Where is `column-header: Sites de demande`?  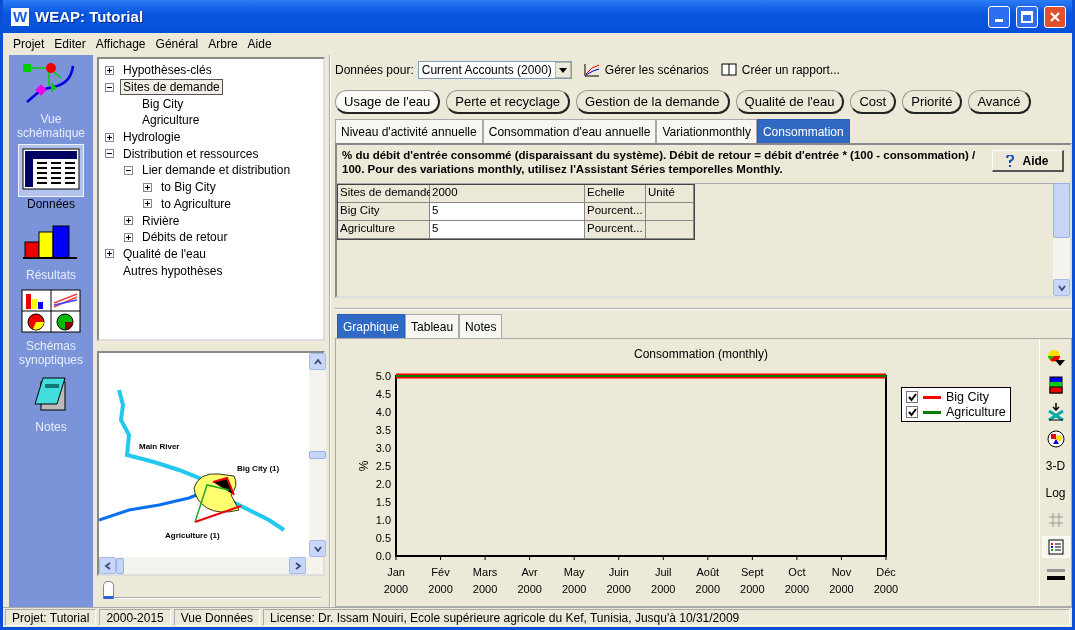 column-header: Sites de demande is located at coordinates (384, 194).